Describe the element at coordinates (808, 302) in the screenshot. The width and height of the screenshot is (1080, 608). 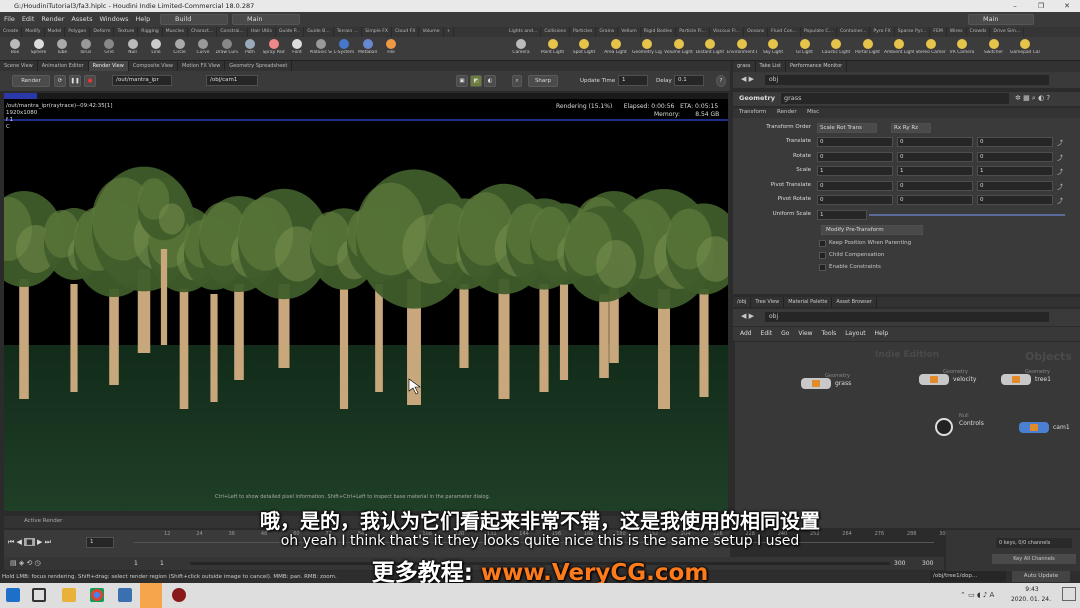
I see `tab-material-palette: Material Palette` at that location.